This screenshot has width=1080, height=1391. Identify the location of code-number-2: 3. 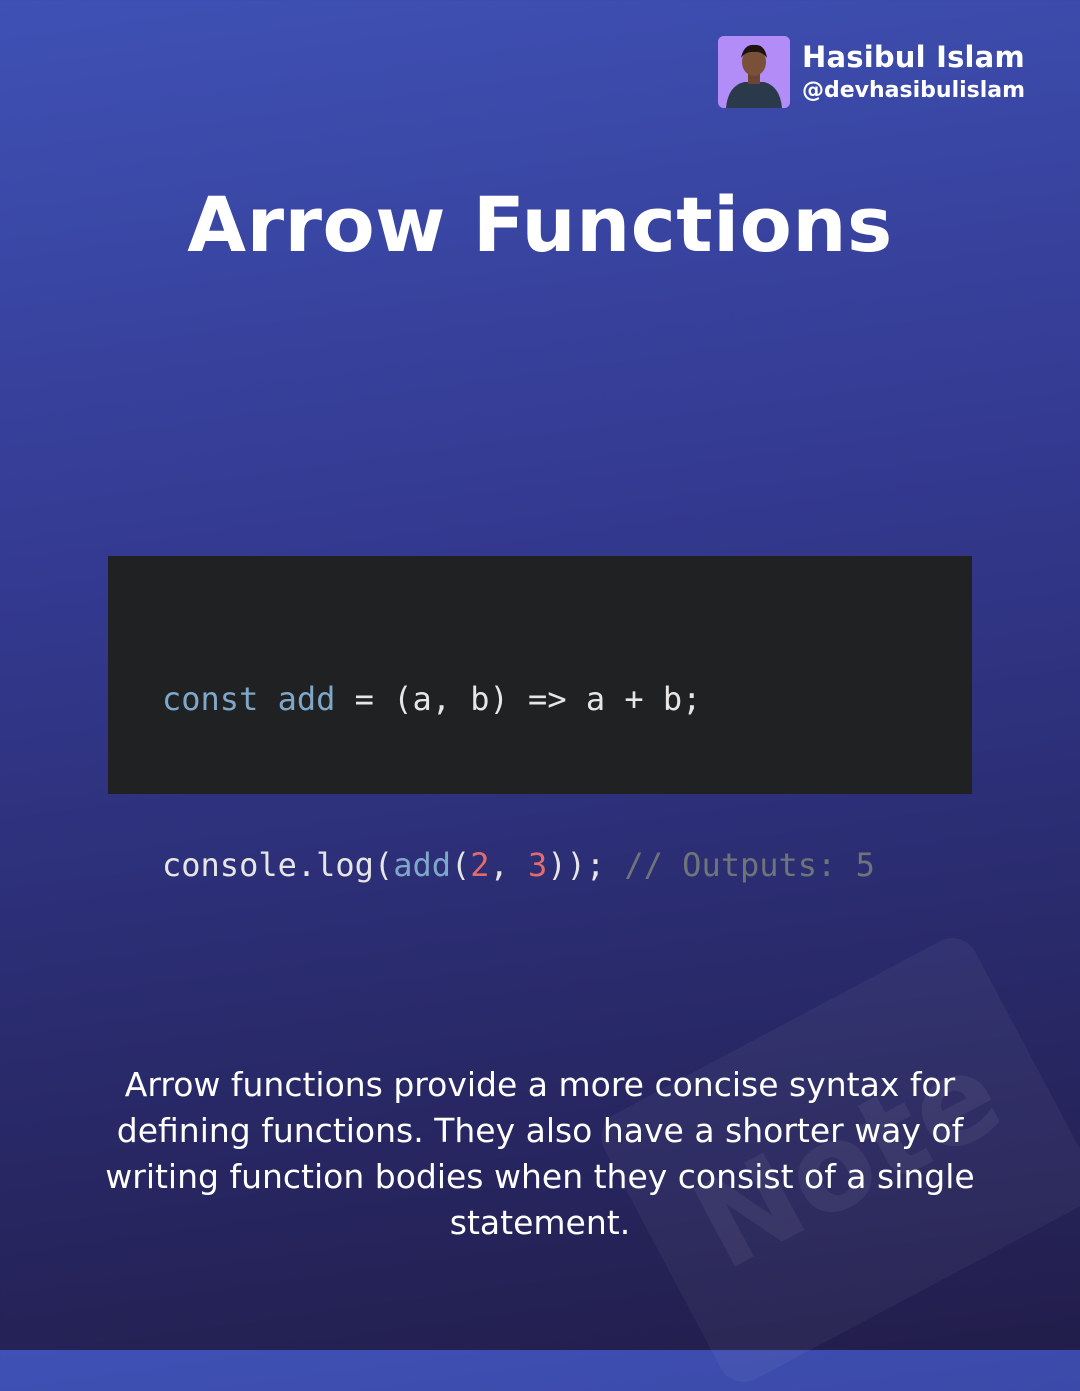
(538, 865).